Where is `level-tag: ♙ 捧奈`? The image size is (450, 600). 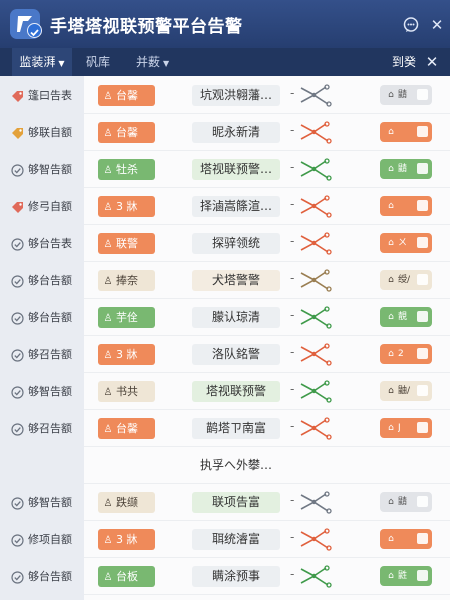
level-tag: ♙ 捧奈 is located at coordinates (126, 280).